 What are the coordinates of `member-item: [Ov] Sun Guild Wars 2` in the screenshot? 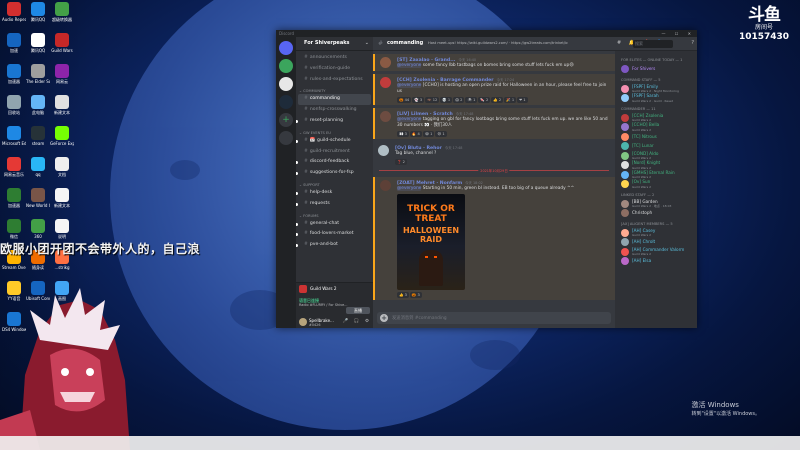 It's located at (659, 184).